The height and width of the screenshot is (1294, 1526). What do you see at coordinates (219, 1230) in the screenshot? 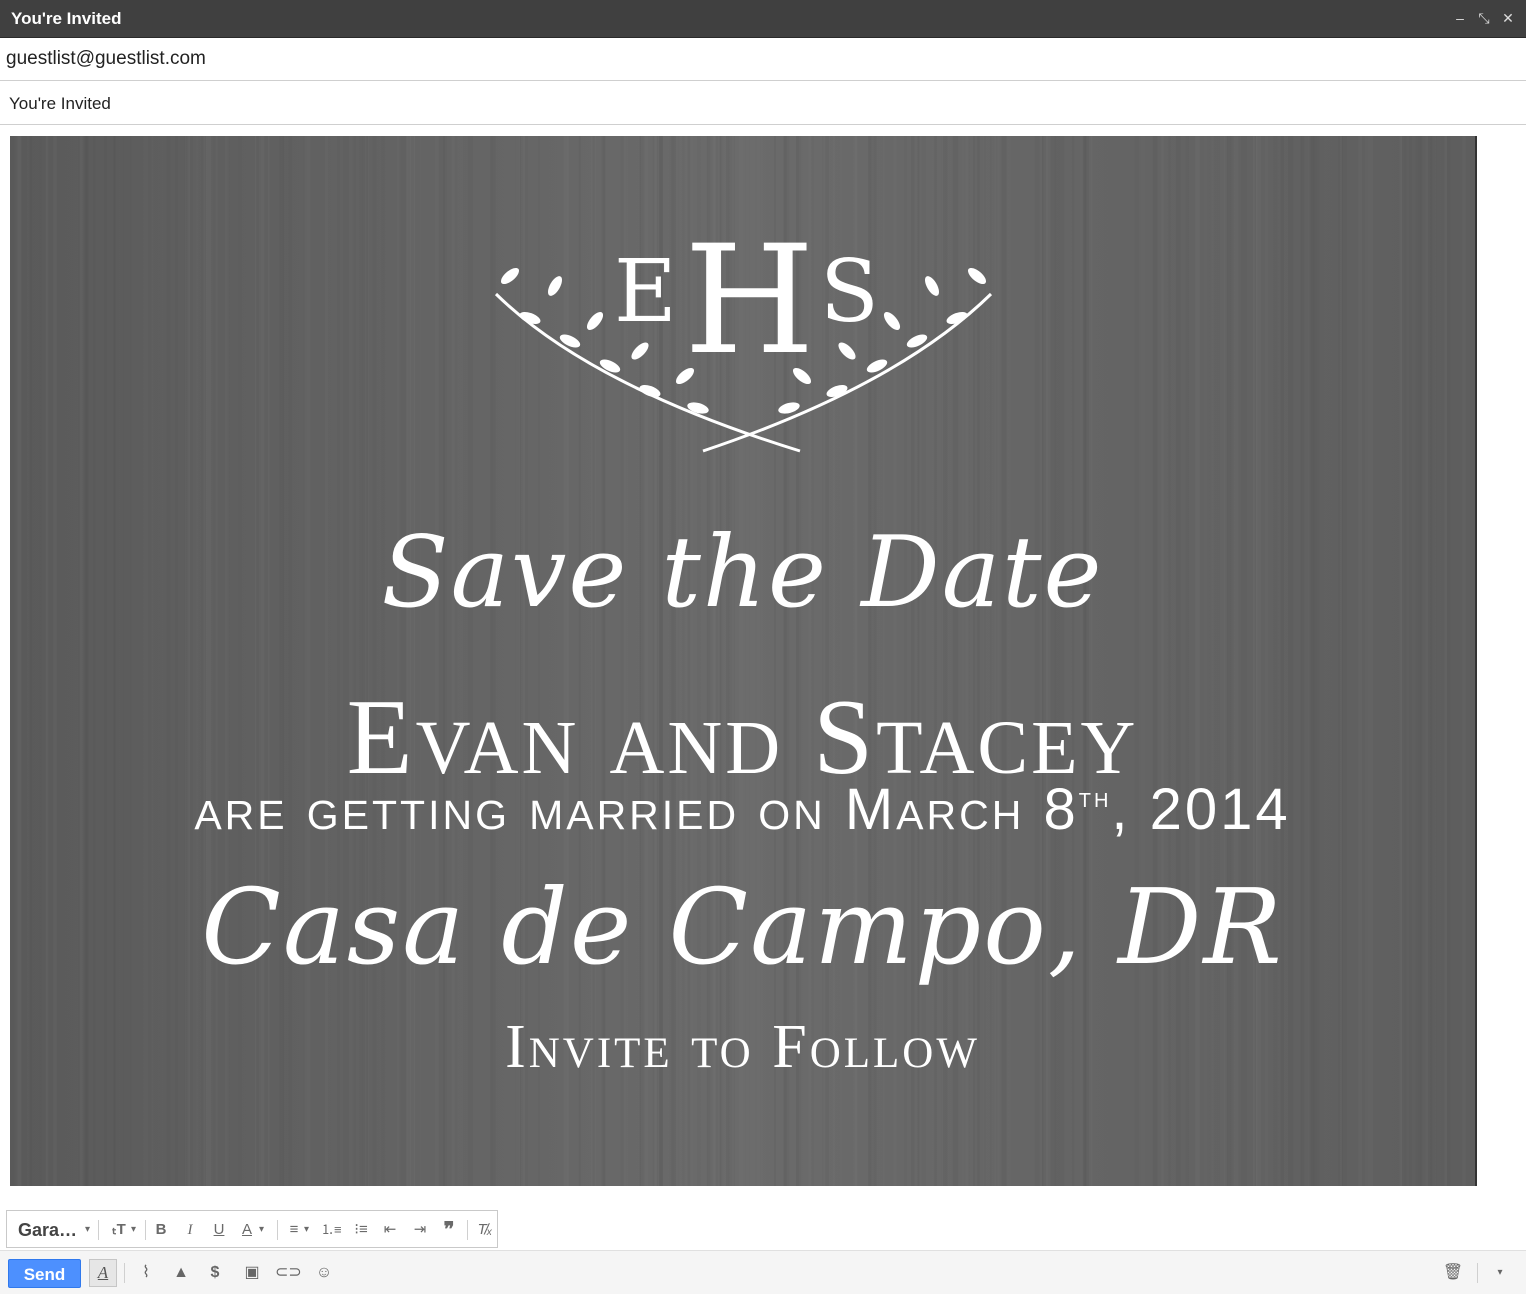
I see `underline-icon: U` at bounding box center [219, 1230].